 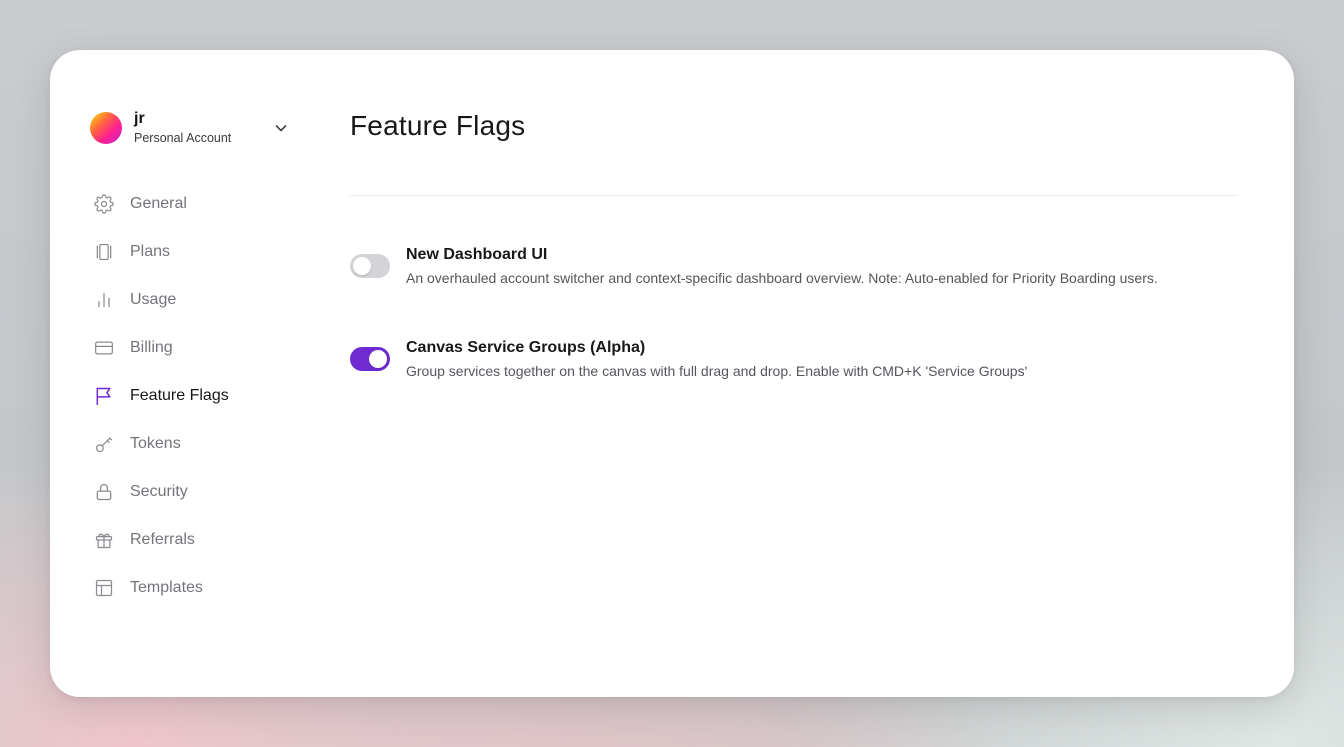 I want to click on sidebar-item-referrals: Referrals, so click(x=197, y=540).